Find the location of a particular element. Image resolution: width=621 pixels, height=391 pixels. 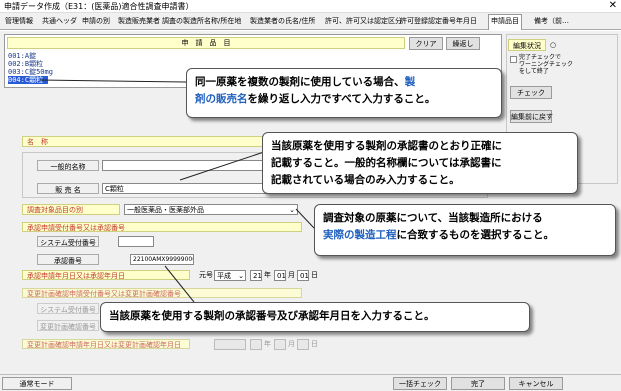

change-year-input is located at coordinates (256, 344).